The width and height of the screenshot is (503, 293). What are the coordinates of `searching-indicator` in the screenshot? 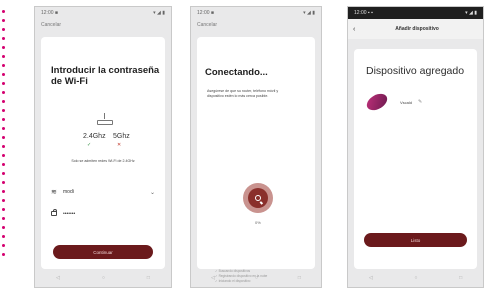 It's located at (258, 198).